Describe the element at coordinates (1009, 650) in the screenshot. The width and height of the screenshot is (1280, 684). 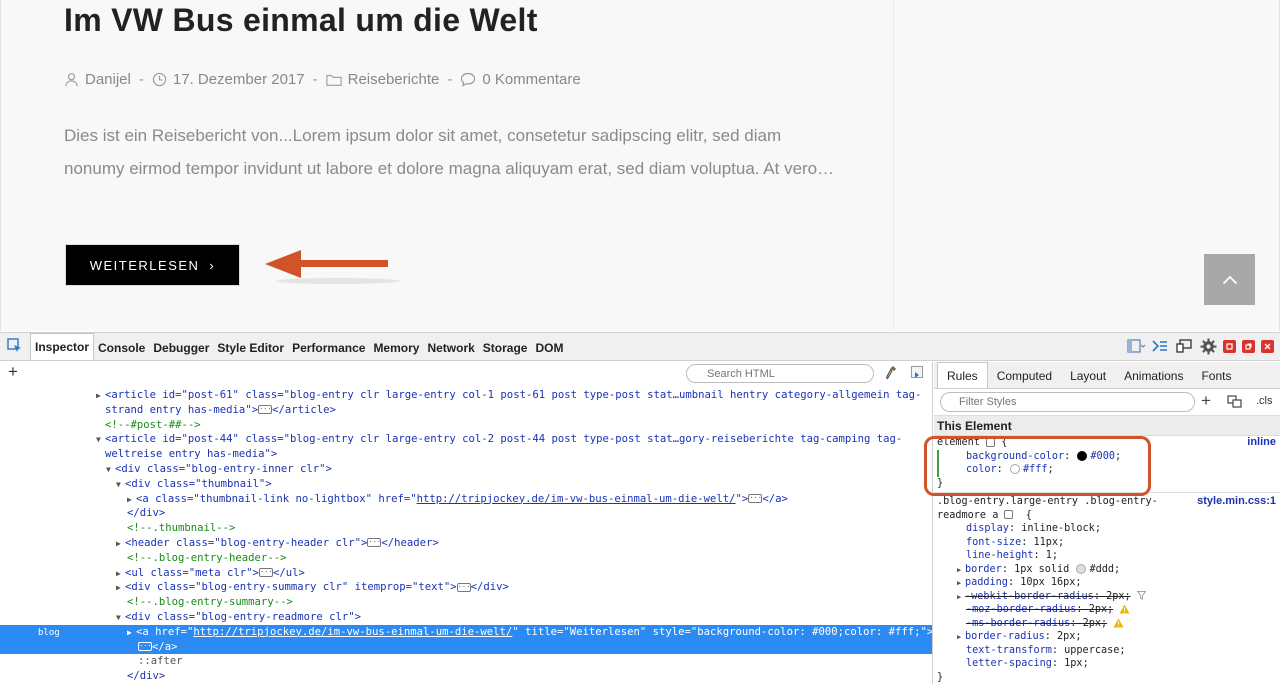
I see `property-name: text-transform` at that location.